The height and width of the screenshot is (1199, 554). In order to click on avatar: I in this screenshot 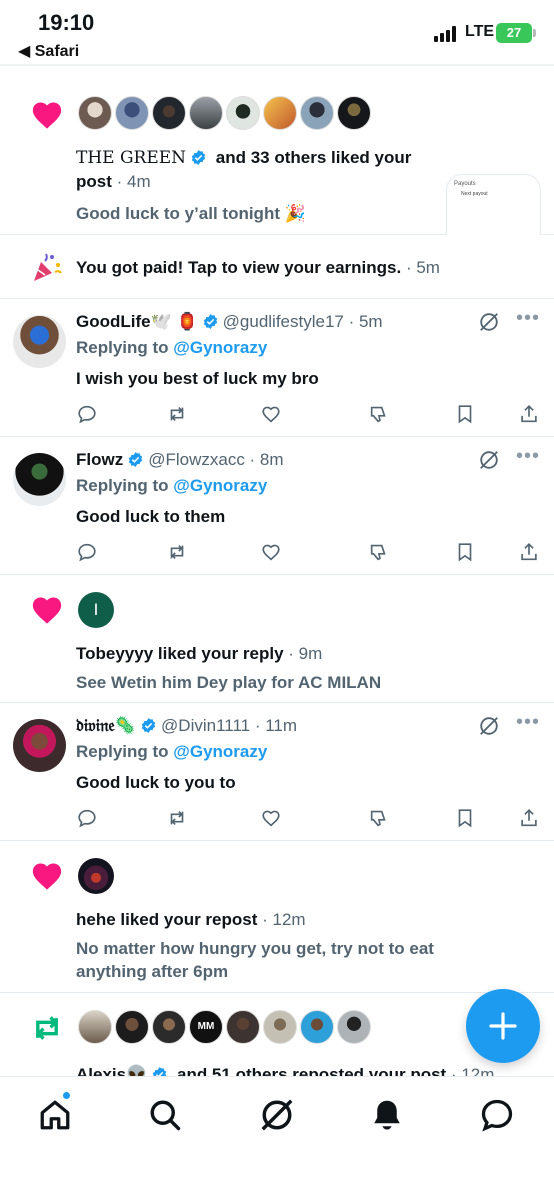, I will do `click(96, 610)`.